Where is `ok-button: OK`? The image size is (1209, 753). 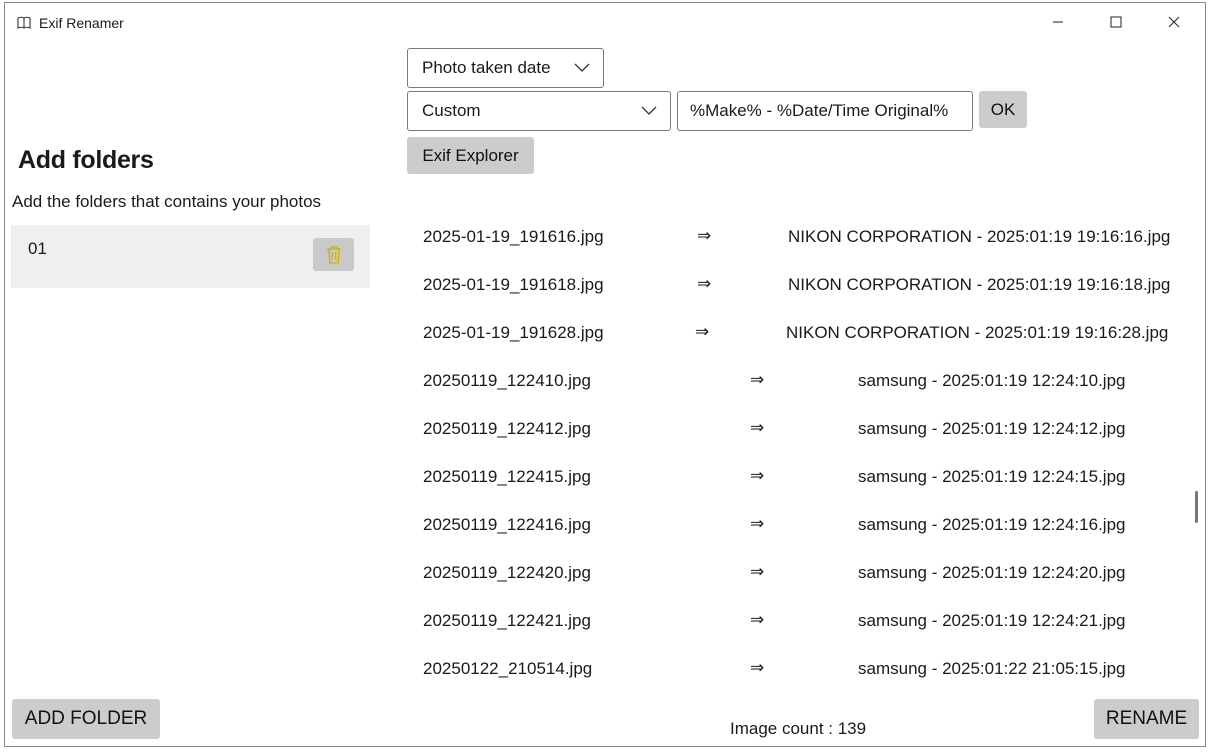
ok-button: OK is located at coordinates (1003, 109).